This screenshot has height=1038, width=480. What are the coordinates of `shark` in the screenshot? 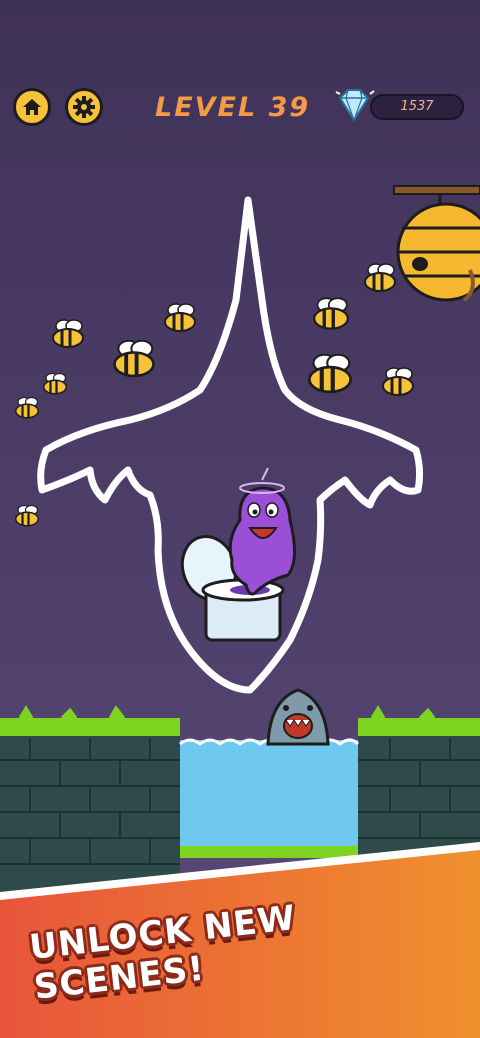 It's located at (298, 717).